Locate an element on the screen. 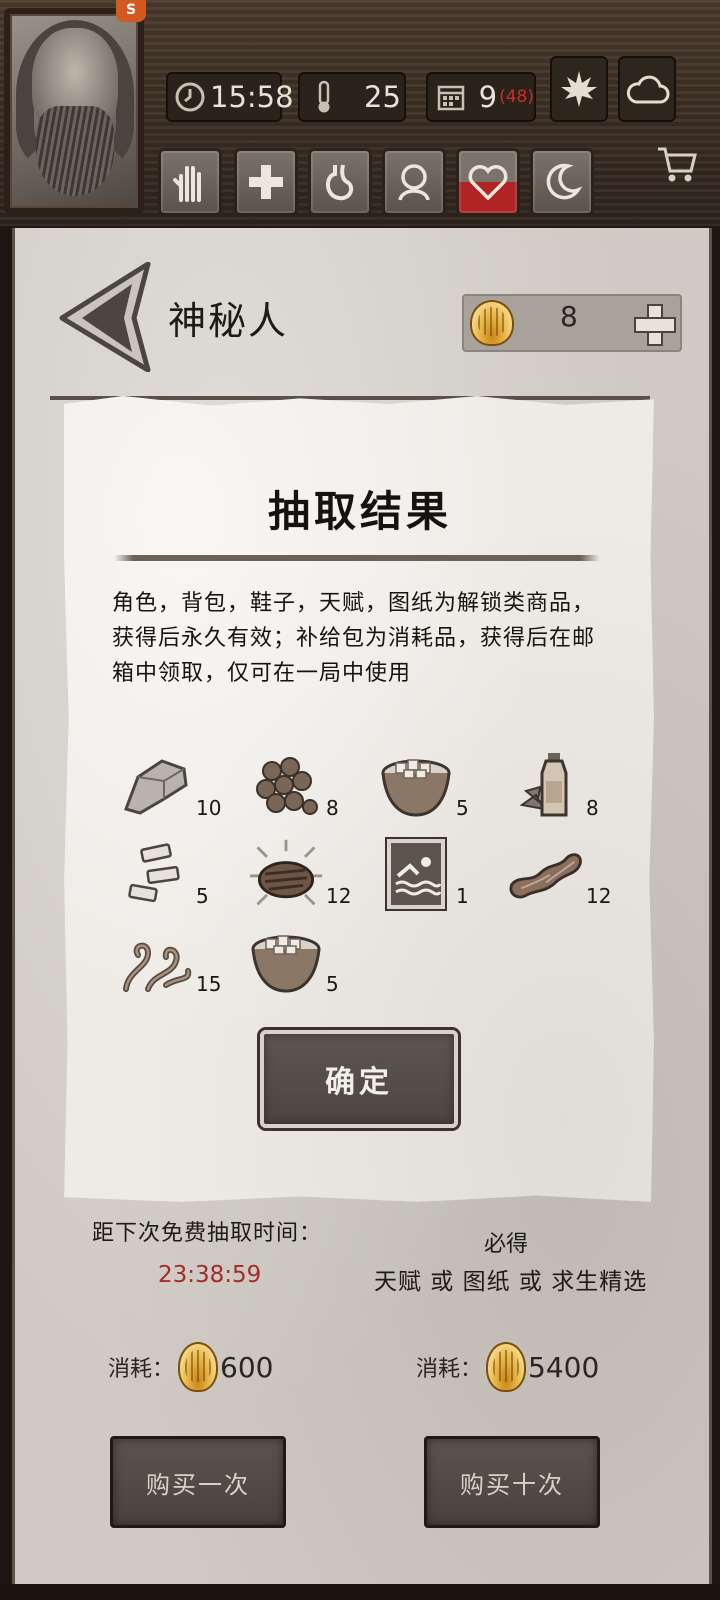 Image resolution: width=720 pixels, height=1600 pixels. reward-count: 15 is located at coordinates (209, 984).